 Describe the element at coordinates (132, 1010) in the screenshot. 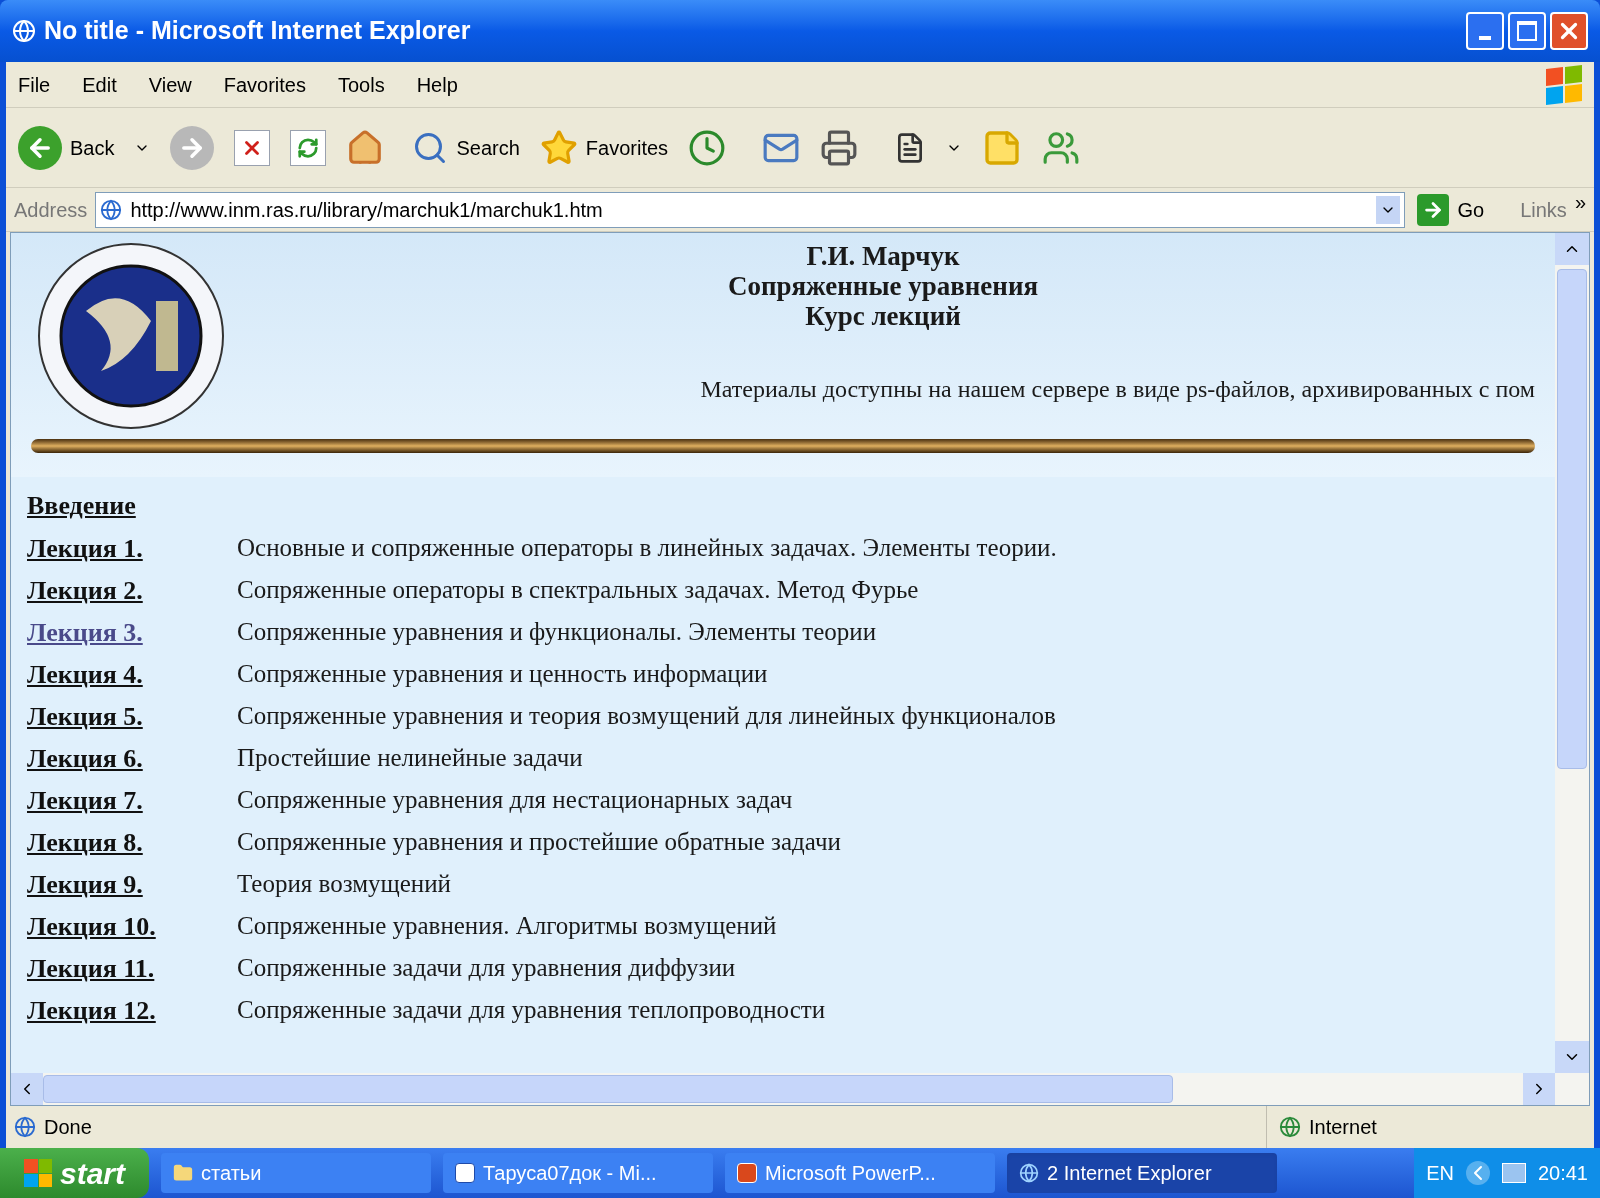

I see `lecture-link: Лекция 12.` at that location.